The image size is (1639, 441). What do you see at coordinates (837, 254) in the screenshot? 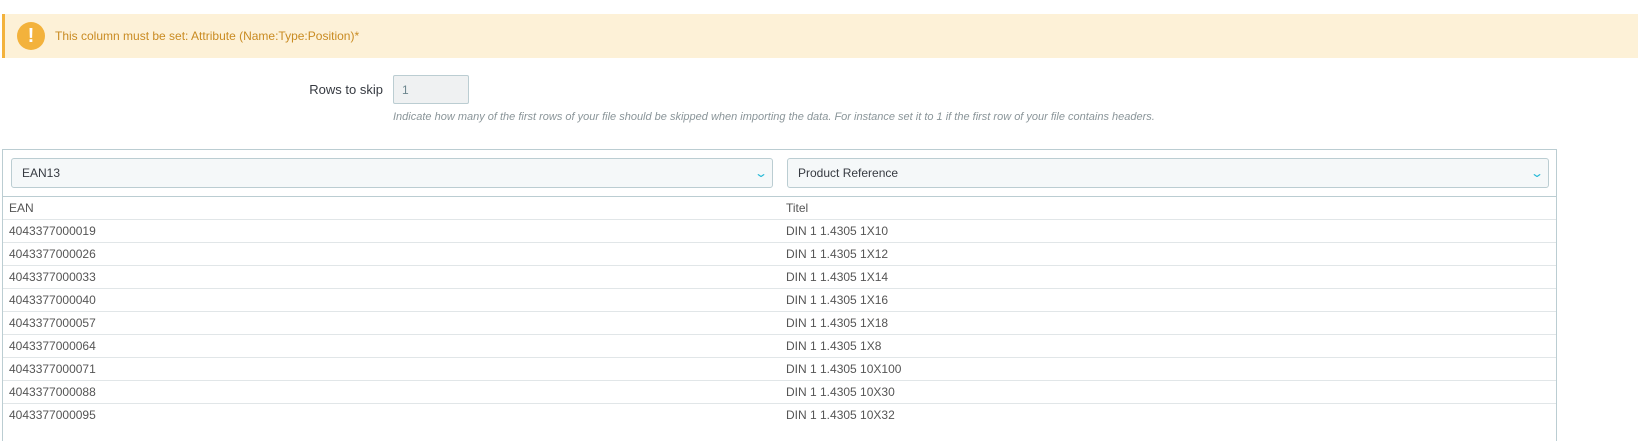
I see `titel-cell: DIN 1 1.4305 1X12` at bounding box center [837, 254].